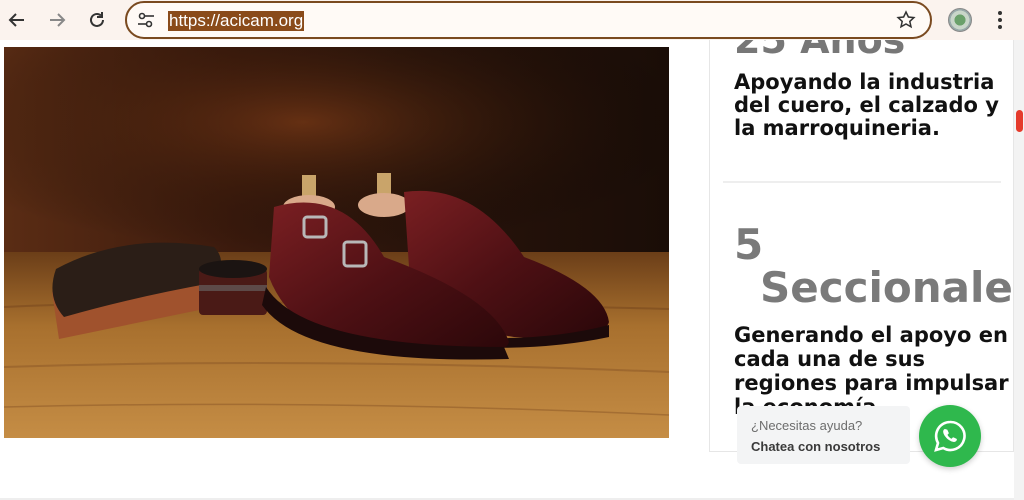 The image size is (1024, 500). Describe the element at coordinates (807, 425) in the screenshot. I see `chat-question: ¿Necesitas ayuda?` at that location.